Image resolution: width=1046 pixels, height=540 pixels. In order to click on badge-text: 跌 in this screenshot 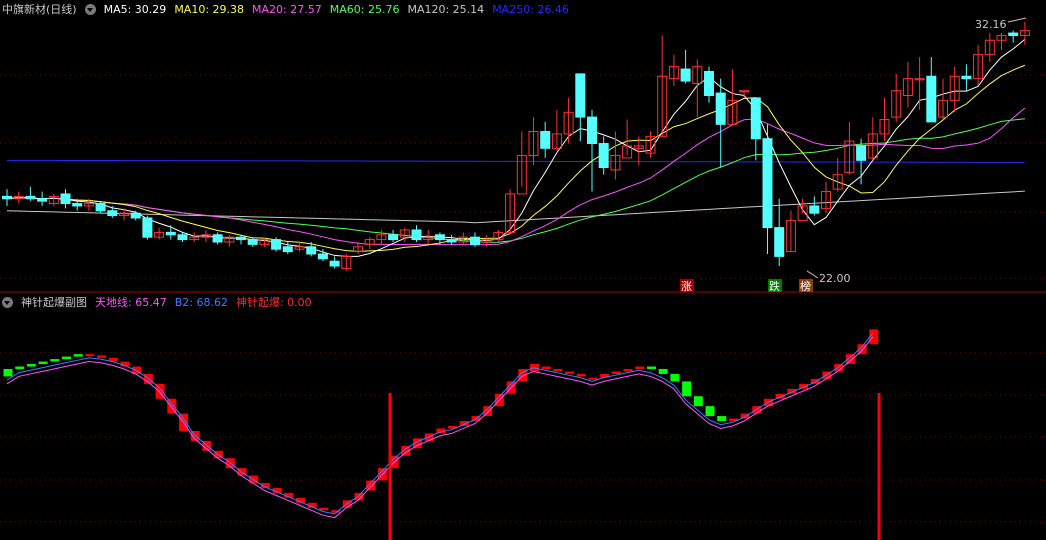, I will do `click(774, 286)`.